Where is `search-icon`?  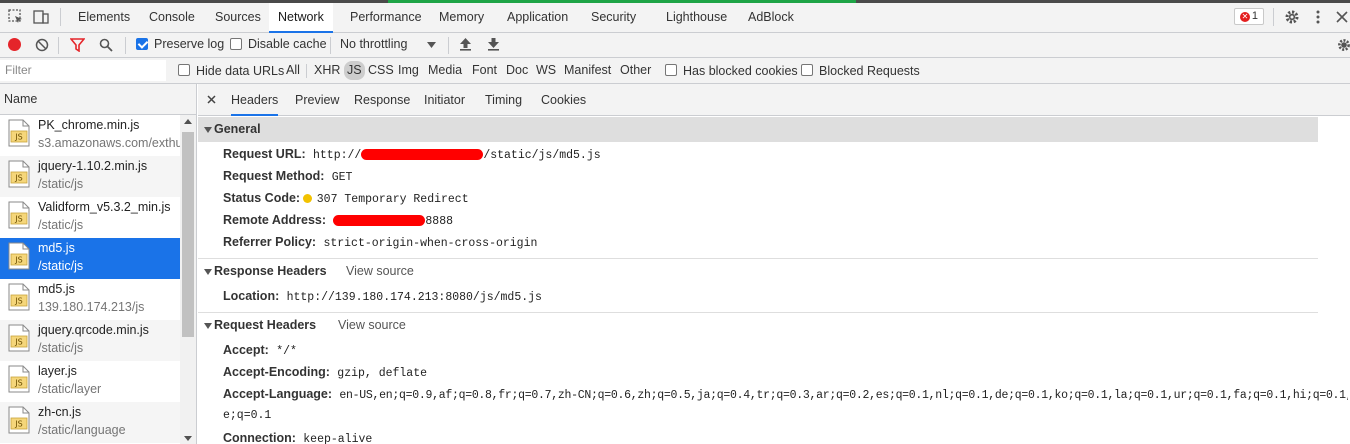
search-icon is located at coordinates (106, 45).